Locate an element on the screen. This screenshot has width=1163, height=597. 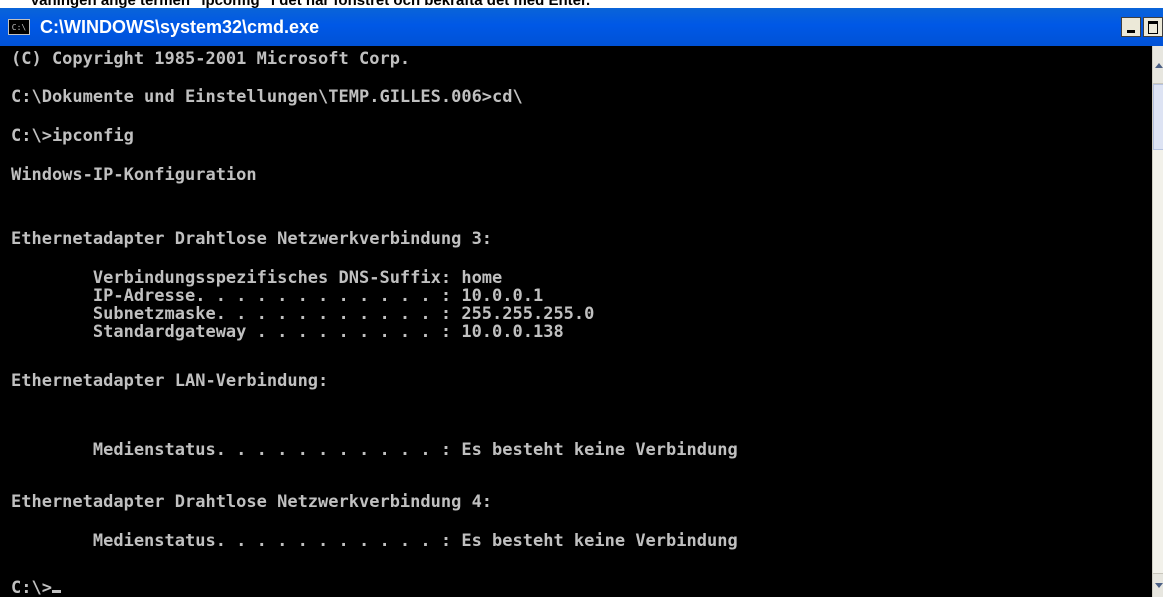
console-line-prompt: C:\> is located at coordinates (36, 587).